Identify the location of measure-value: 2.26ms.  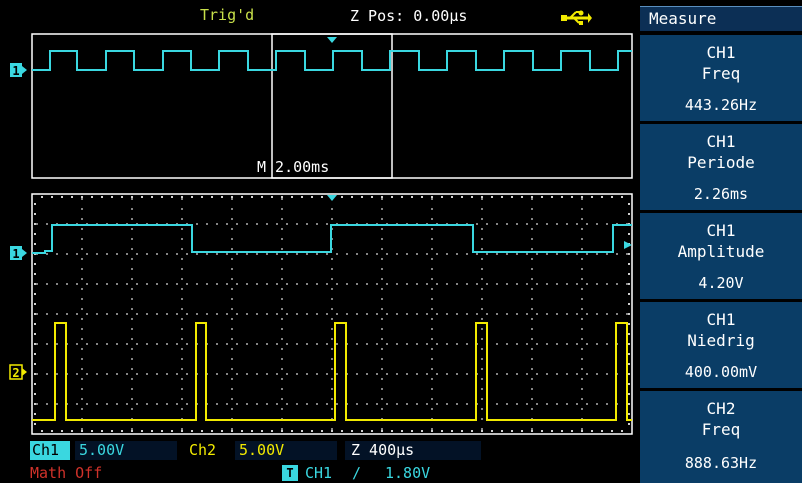
(721, 194).